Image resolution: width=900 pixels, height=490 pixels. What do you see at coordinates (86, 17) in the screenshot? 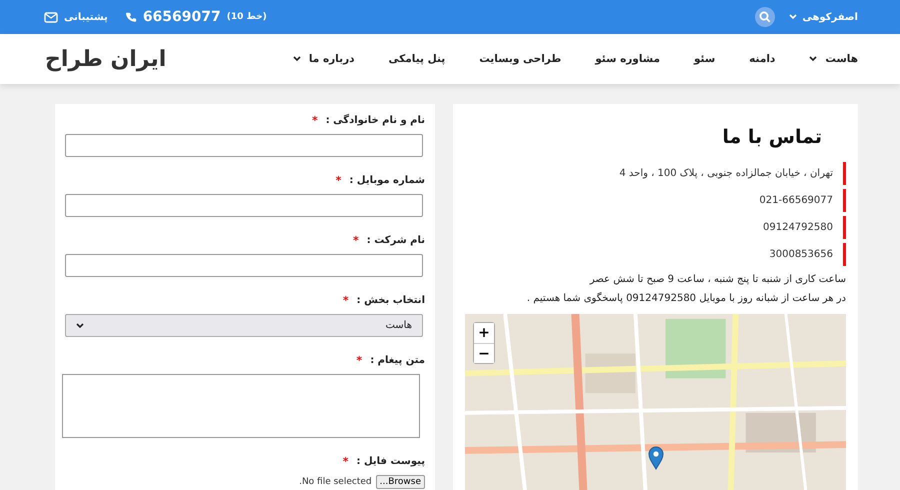
I see `support-link: پشتیبانی` at bounding box center [86, 17].